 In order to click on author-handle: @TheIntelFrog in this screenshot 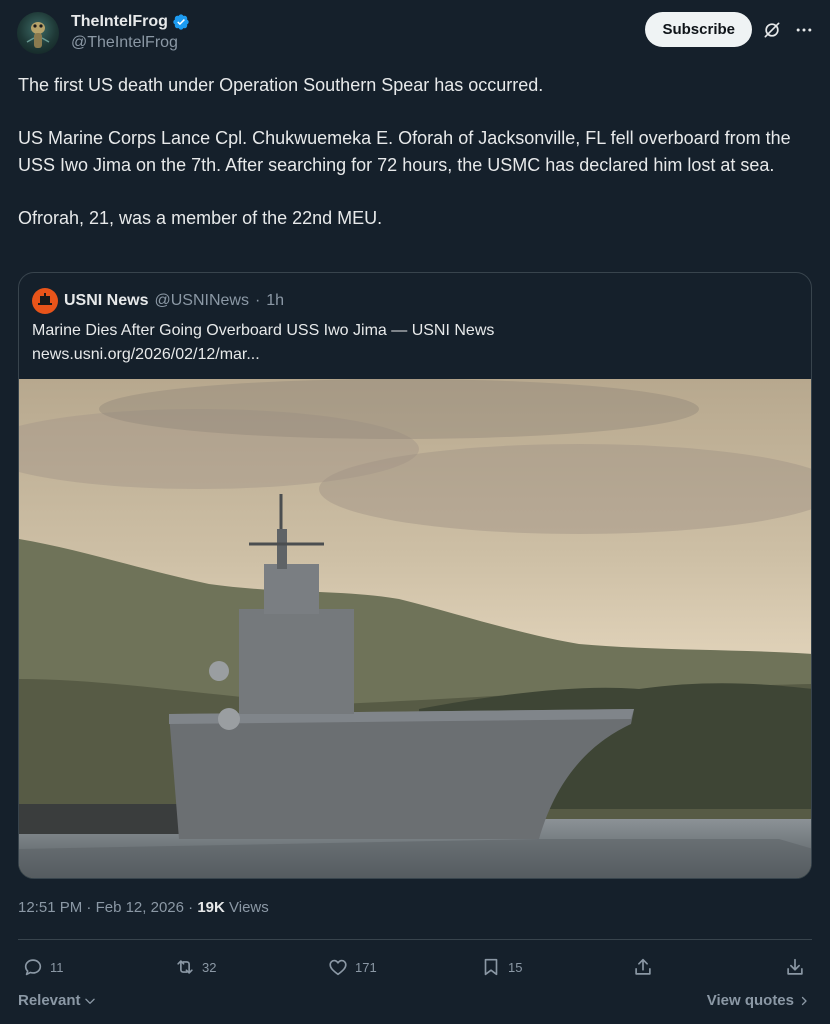, I will do `click(130, 43)`.